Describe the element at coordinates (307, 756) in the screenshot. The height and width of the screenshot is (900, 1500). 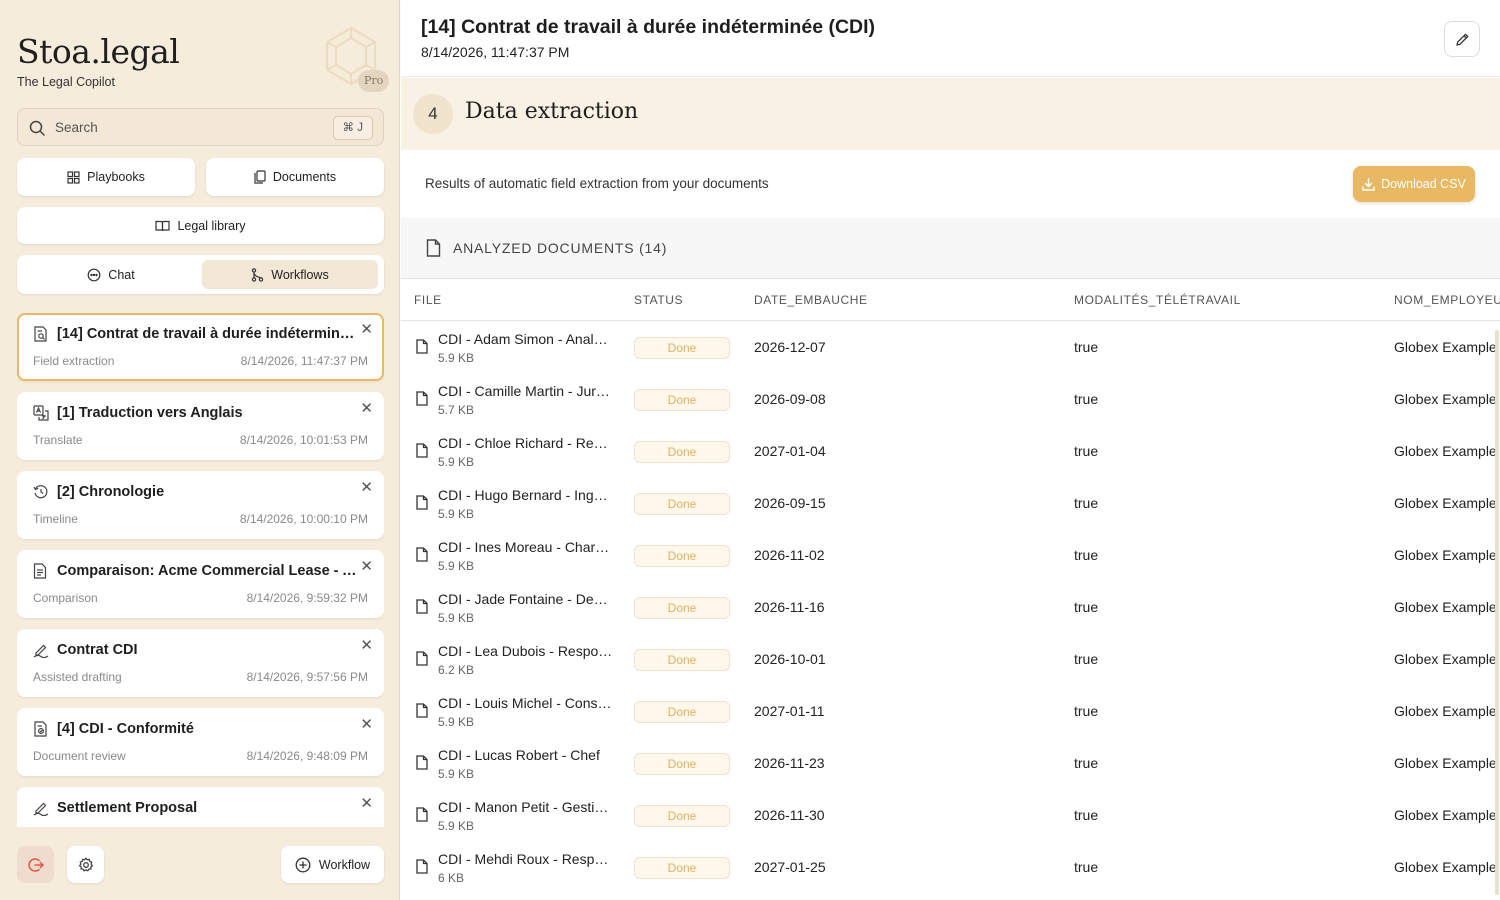
I see `workflow-date: 8/14/2026, 9:48:09 PM` at that location.